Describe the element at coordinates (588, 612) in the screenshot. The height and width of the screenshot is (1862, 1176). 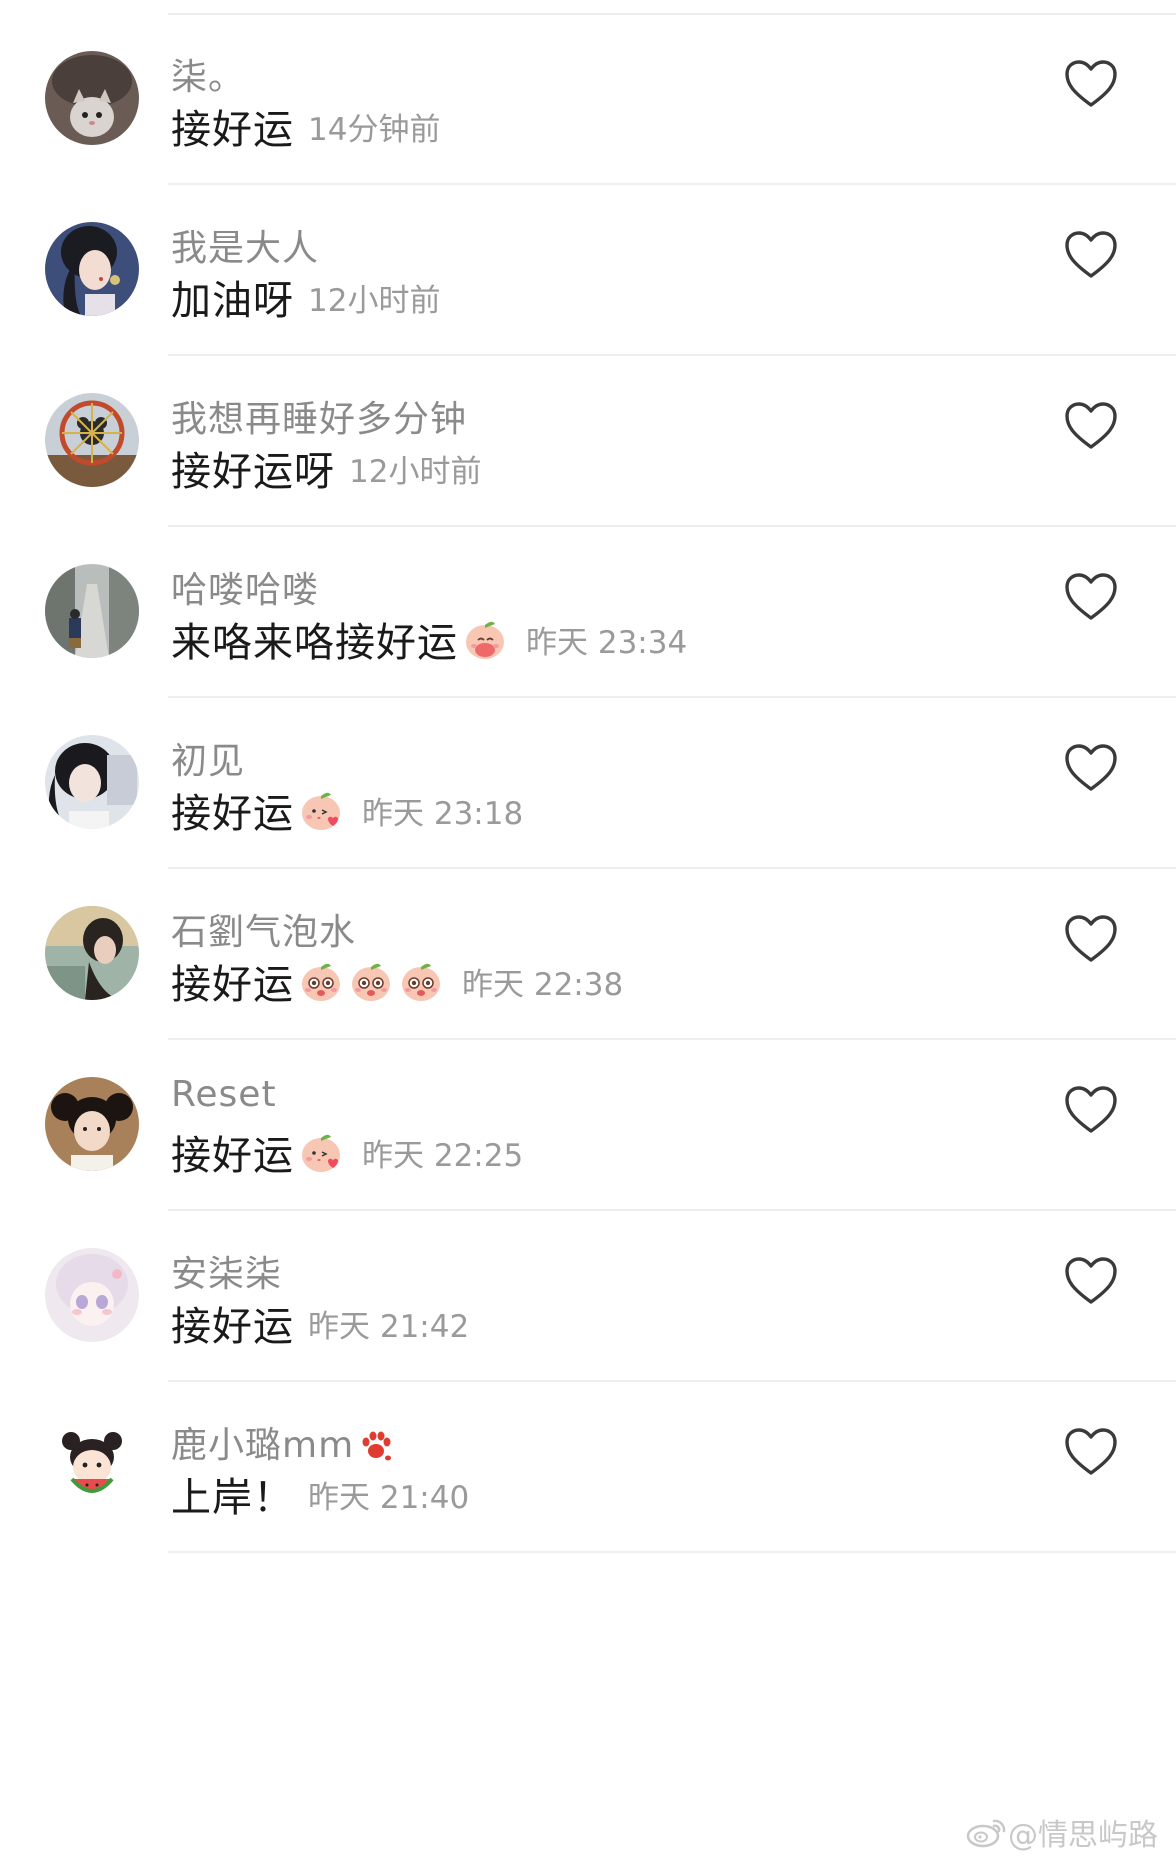
I see `comment-item: 哈喽哈喽来咯来咯接好运 昨天 23:34` at that location.